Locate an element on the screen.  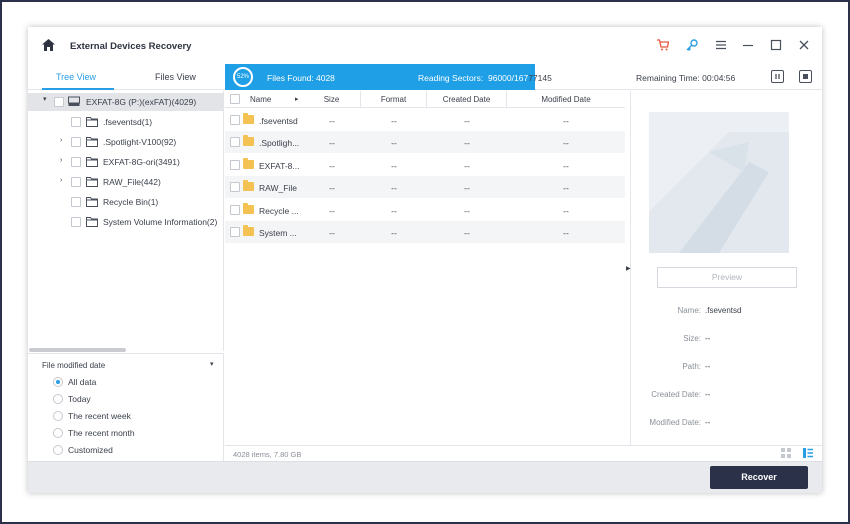
meta-name-label: Name: is located at coordinates (689, 310).